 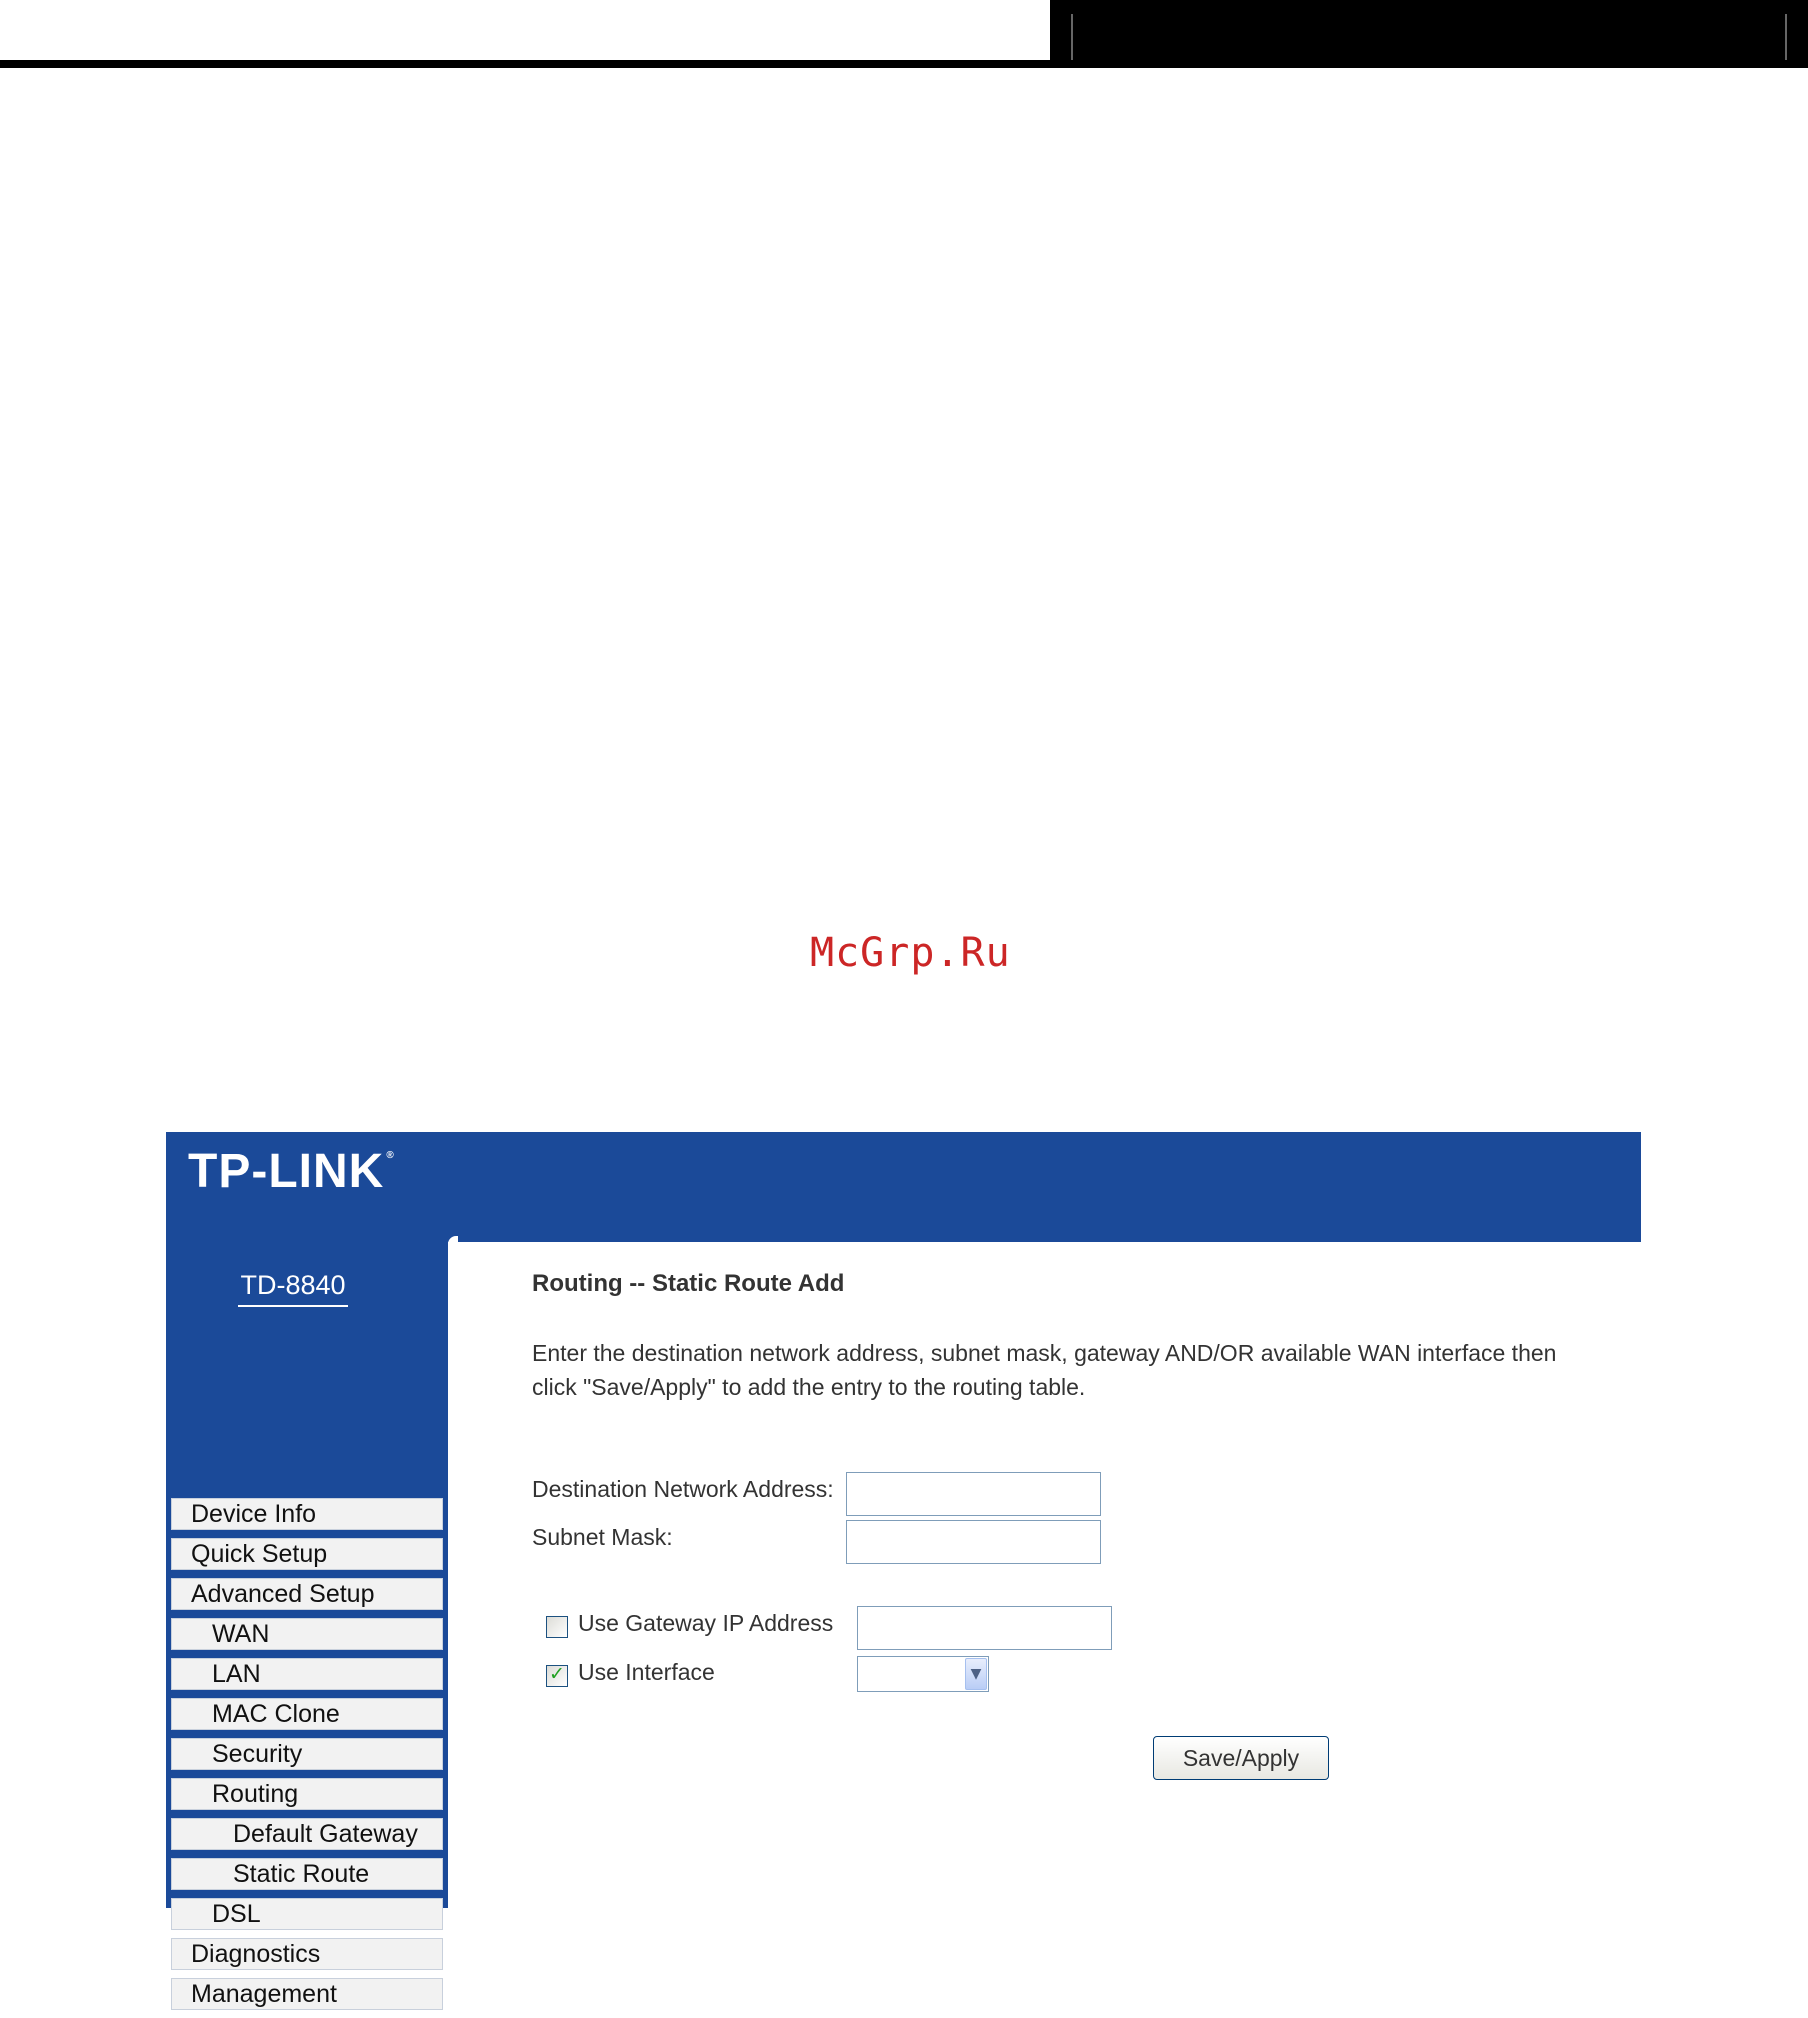 I want to click on chevron-down-icon: ▼, so click(x=976, y=1674).